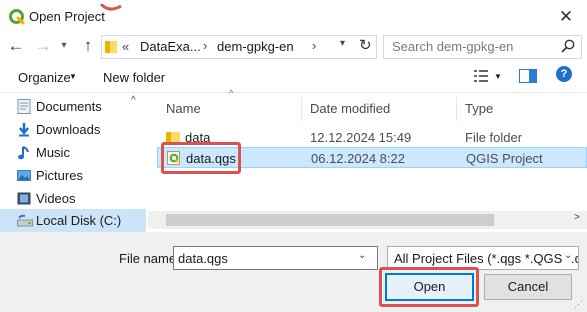  Describe the element at coordinates (111, 47) in the screenshot. I see `folder-icon` at that location.